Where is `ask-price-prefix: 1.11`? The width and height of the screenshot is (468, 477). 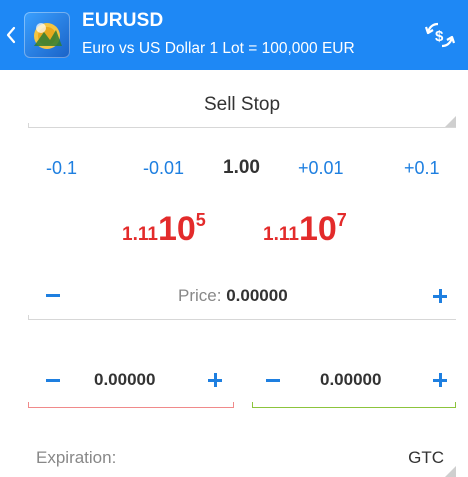
ask-price-prefix: 1.11 is located at coordinates (281, 234).